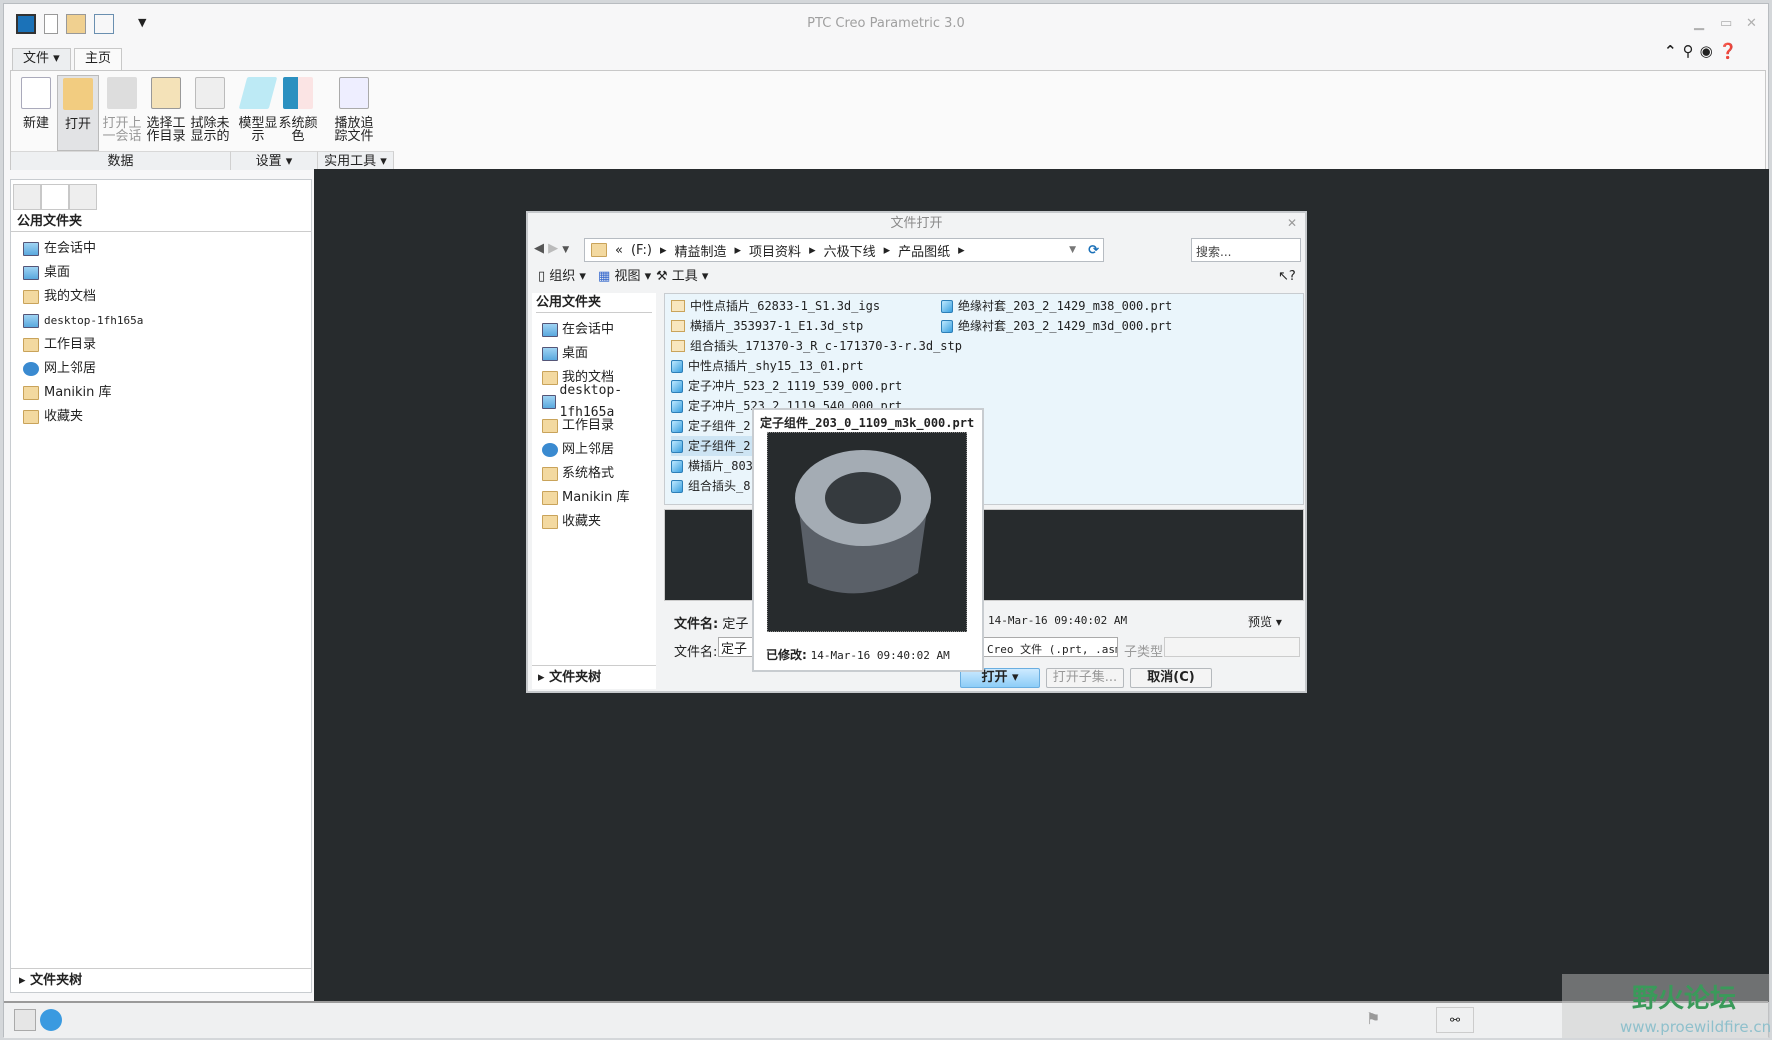  Describe the element at coordinates (916, 223) in the screenshot. I see `dialog-title: 文件打开` at that location.